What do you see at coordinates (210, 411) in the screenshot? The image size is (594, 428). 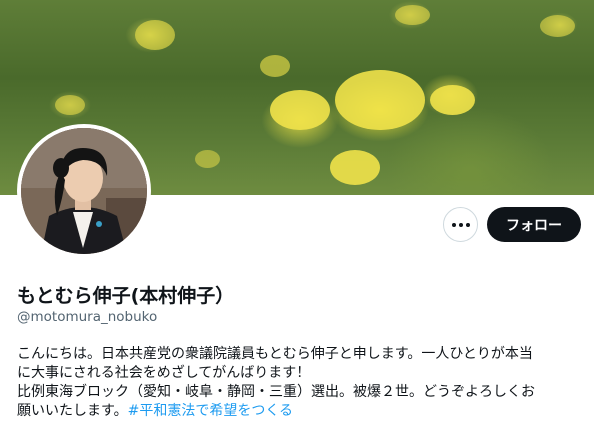 I see `bio-hashtag-link: #平和憲法で希望をつくる` at bounding box center [210, 411].